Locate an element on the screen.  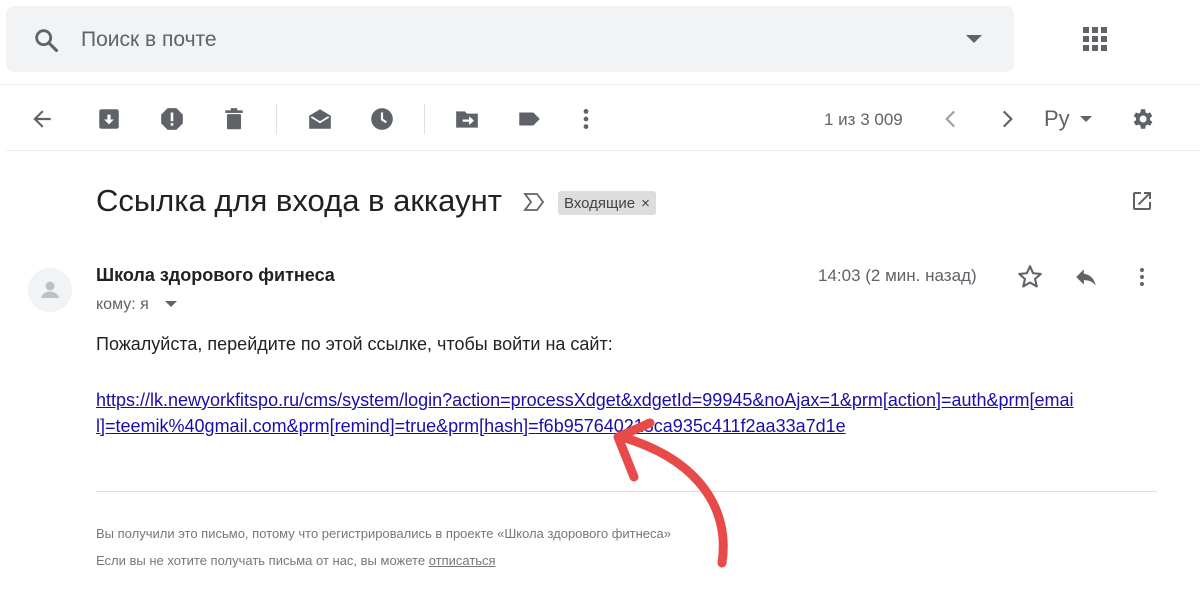
remove-label-icon: × is located at coordinates (645, 203).